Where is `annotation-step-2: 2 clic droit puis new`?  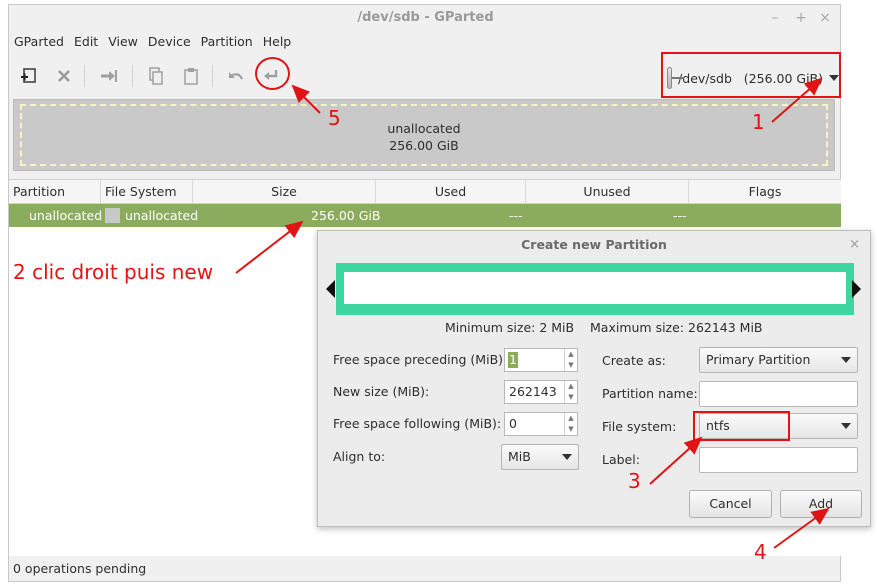
annotation-step-2: 2 clic droit puis new is located at coordinates (113, 272).